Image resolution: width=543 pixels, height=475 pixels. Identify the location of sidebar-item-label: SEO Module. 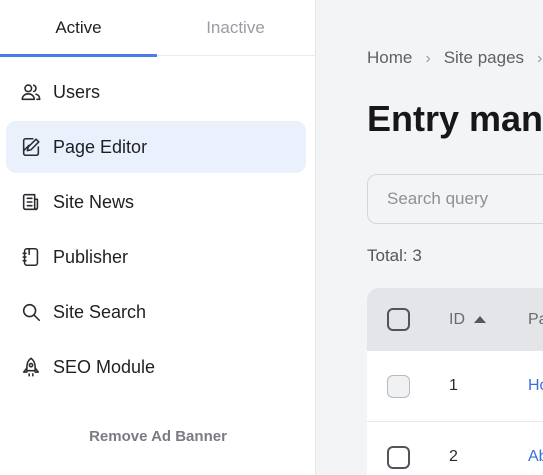
(104, 366).